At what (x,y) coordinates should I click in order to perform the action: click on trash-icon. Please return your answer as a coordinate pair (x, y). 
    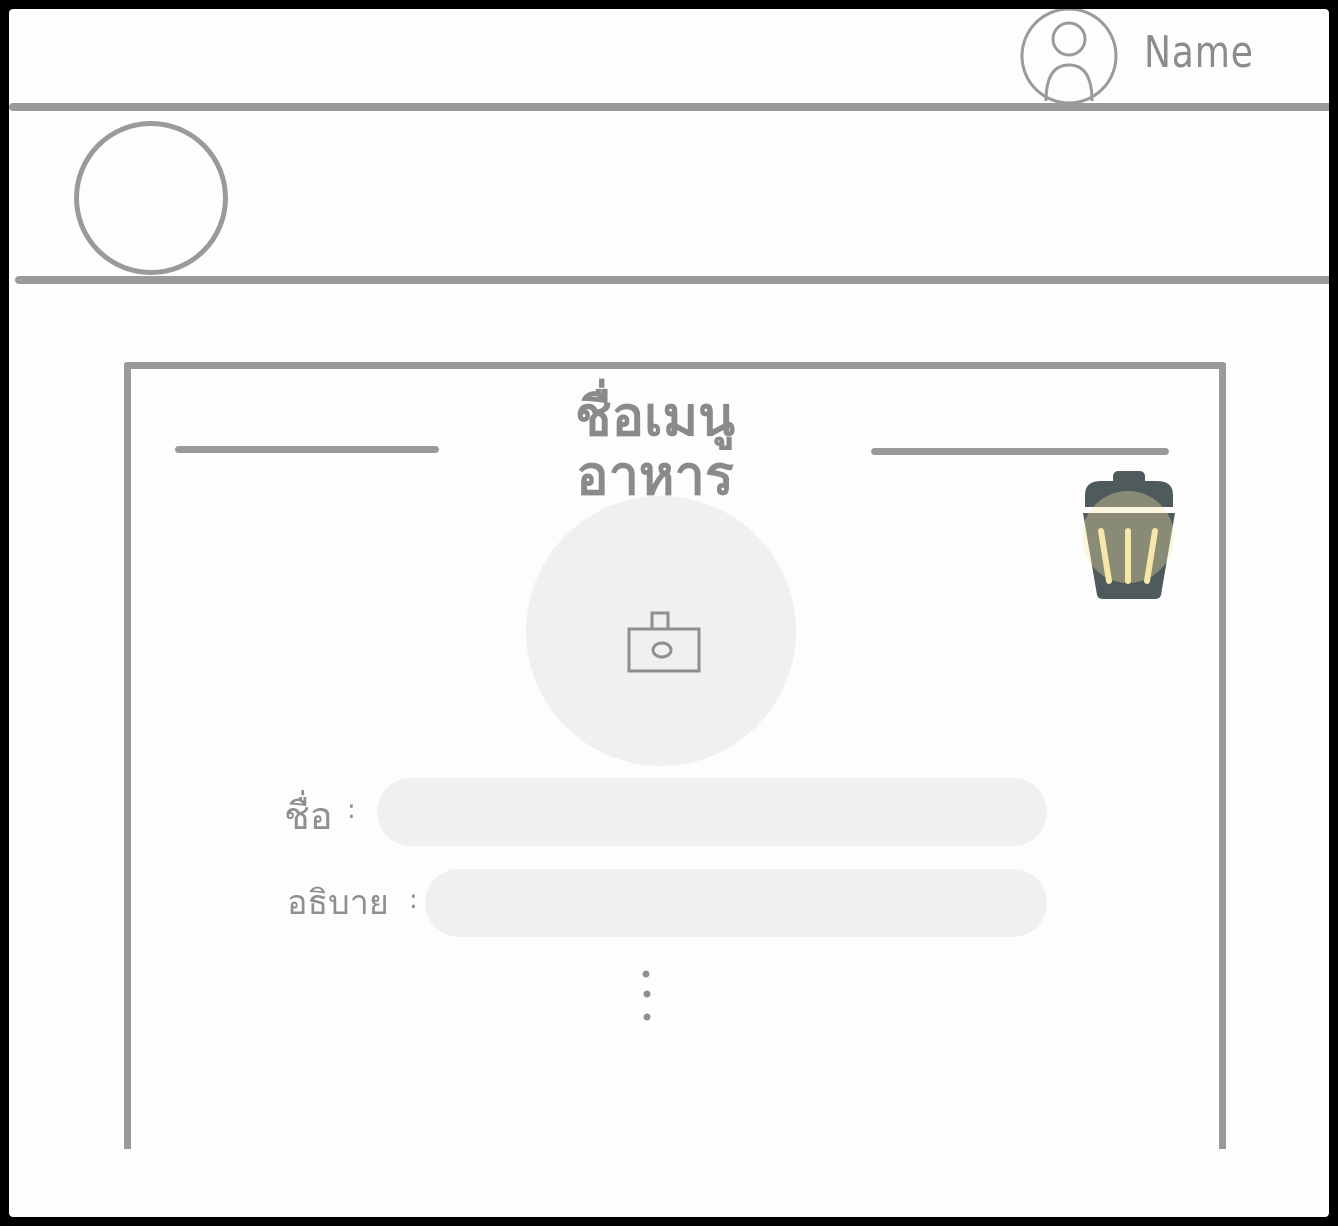
    Looking at the image, I should click on (1129, 536).